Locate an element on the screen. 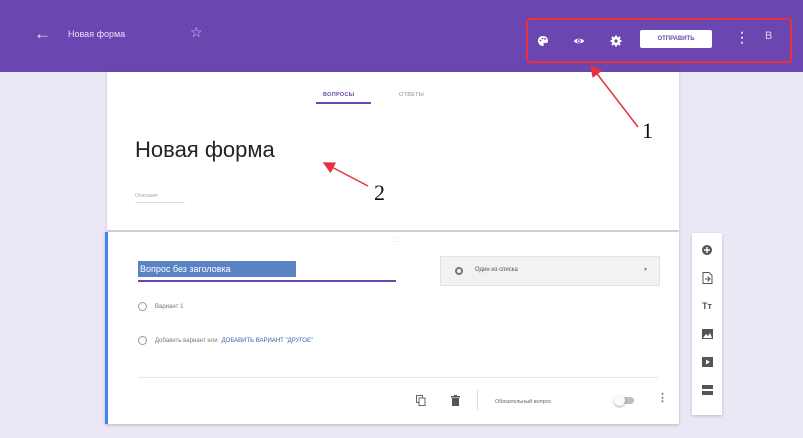  import-questions-icon is located at coordinates (707, 278).